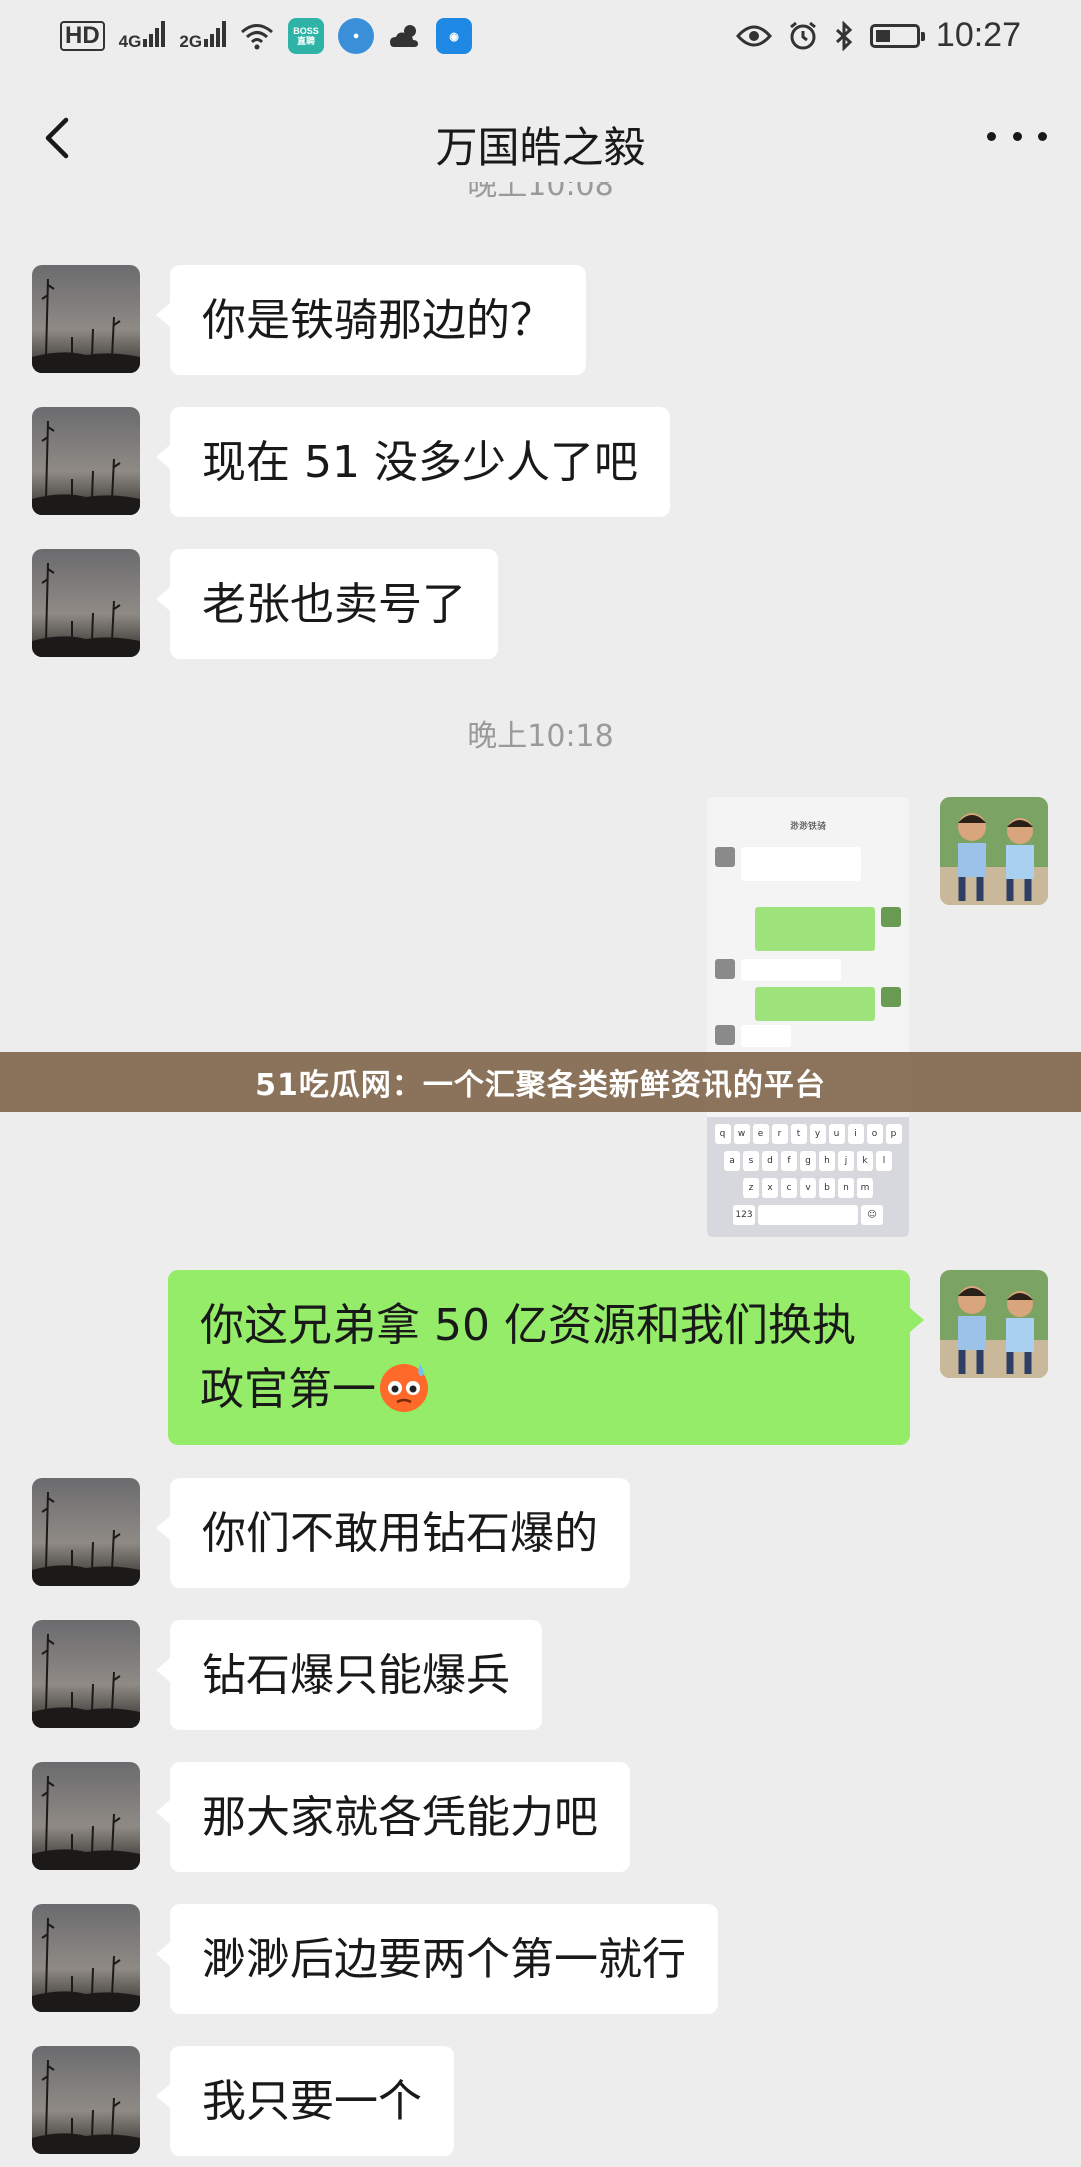 This screenshot has height=2167, width=1081. Describe the element at coordinates (855, 1134) in the screenshot. I see `thumbnail-key: i` at that location.